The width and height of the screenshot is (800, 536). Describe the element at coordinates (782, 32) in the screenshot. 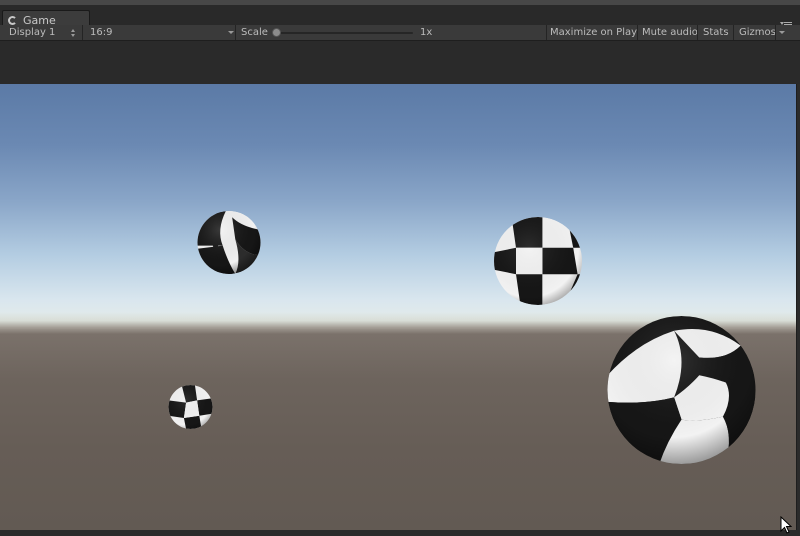

I see `gizmos-chevron-down-icon` at that location.